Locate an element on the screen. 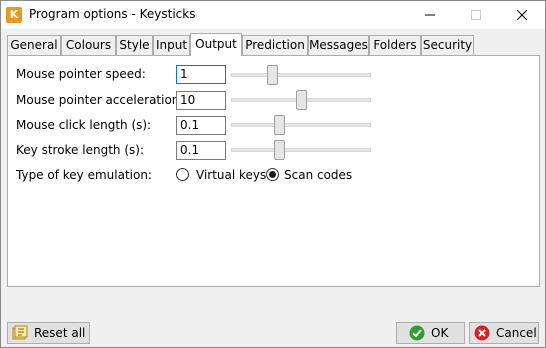  tab-style: Style is located at coordinates (134, 45).